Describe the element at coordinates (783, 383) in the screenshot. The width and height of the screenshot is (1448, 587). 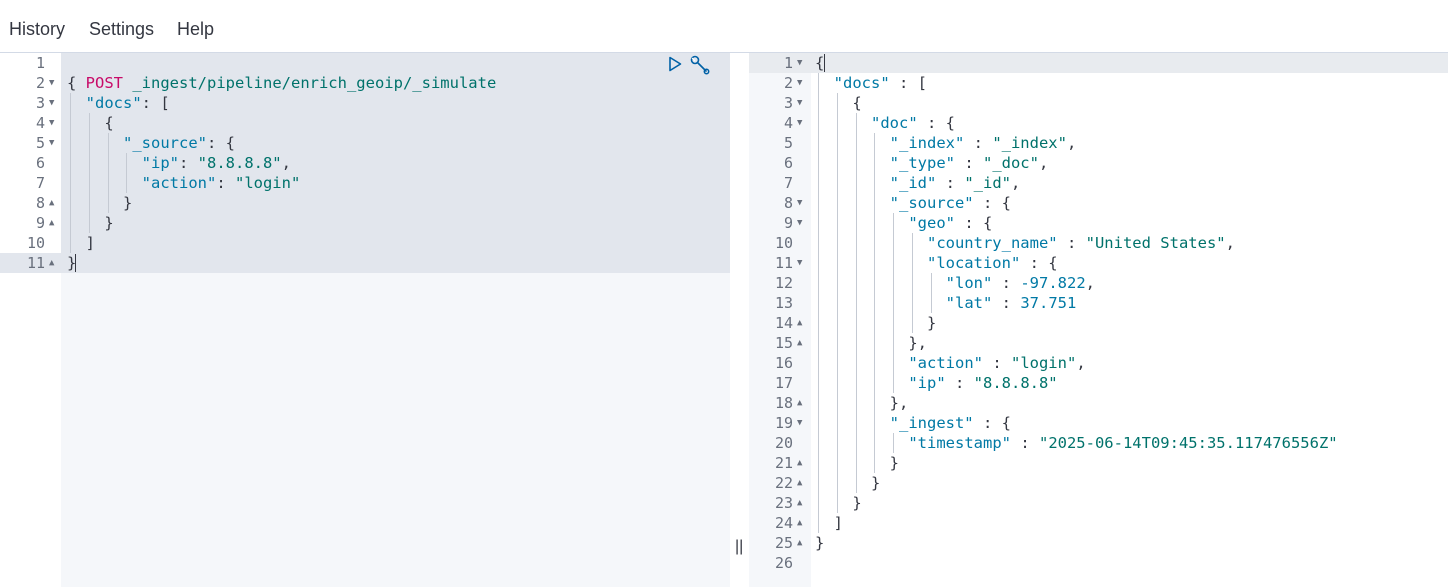
I see `response-line-number: 17` at that location.